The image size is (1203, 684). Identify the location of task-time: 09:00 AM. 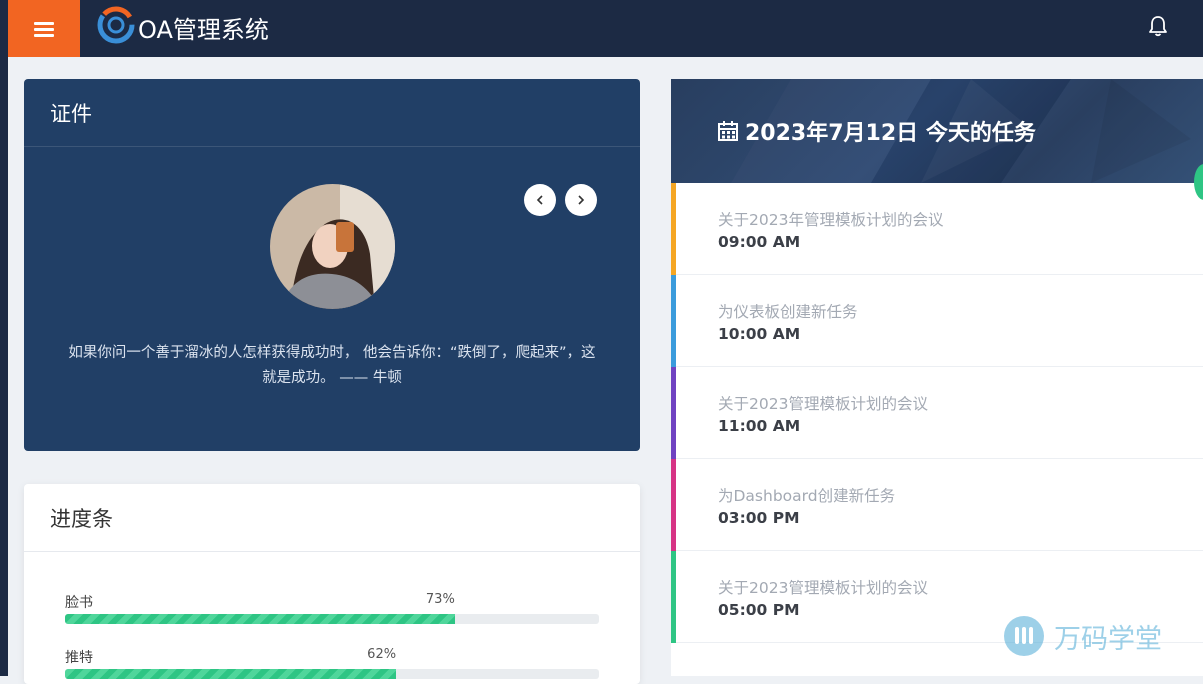
(759, 242).